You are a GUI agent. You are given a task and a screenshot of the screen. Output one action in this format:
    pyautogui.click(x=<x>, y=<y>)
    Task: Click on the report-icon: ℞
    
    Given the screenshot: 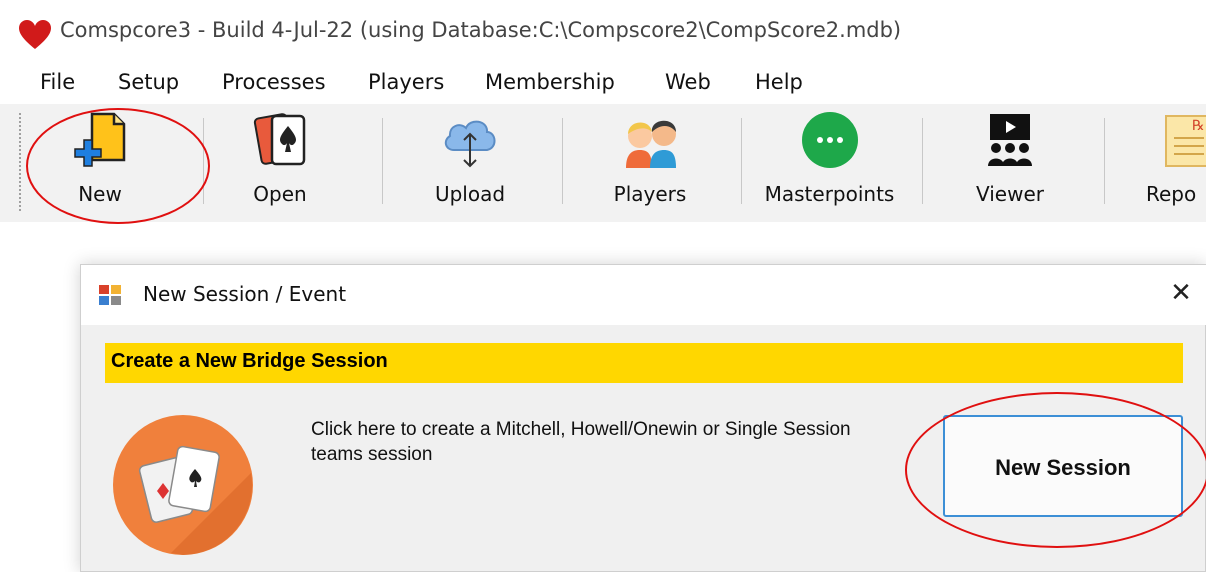 What is the action you would take?
    pyautogui.click(x=1185, y=141)
    